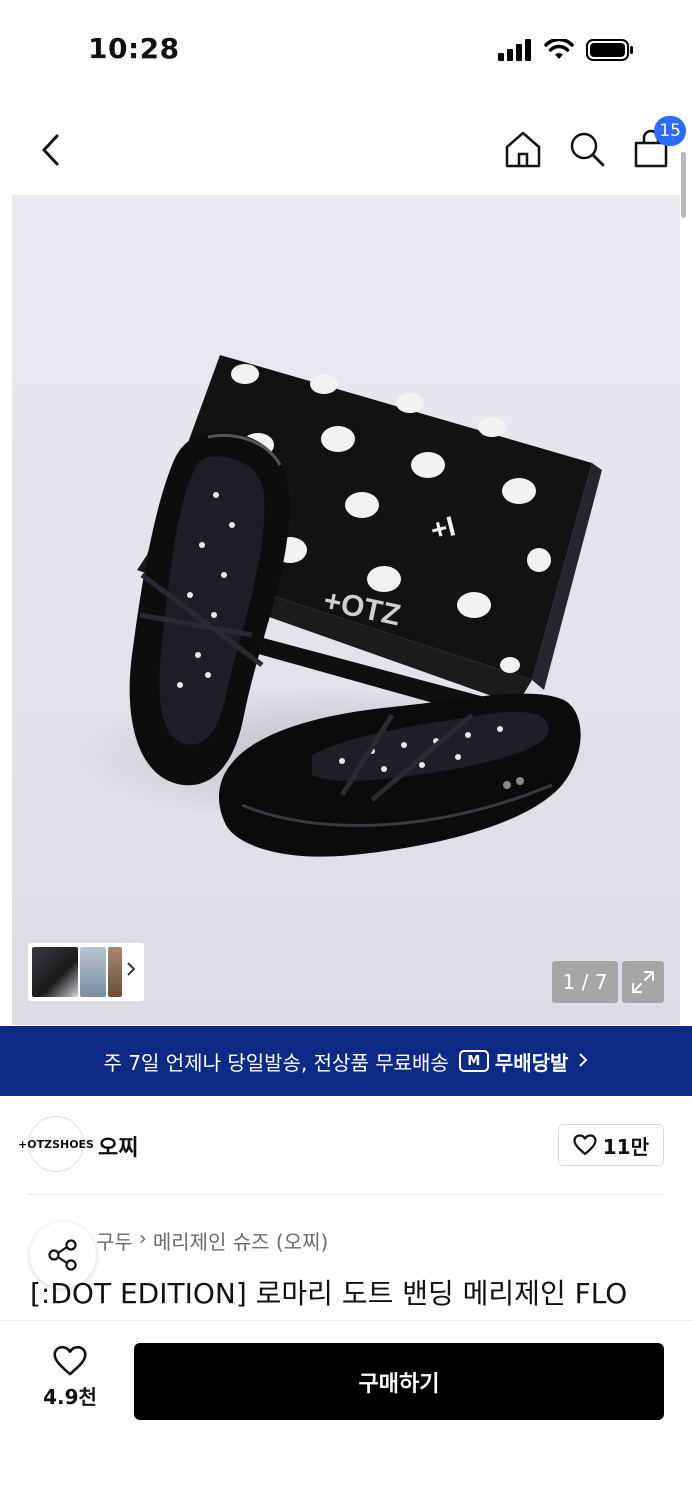  I want to click on buy-button: 구매하기, so click(399, 1381).